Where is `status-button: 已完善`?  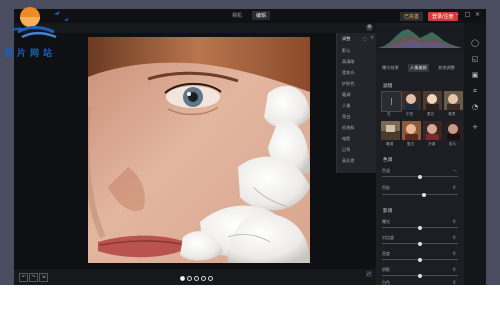 status-button: 已完善 is located at coordinates (412, 16).